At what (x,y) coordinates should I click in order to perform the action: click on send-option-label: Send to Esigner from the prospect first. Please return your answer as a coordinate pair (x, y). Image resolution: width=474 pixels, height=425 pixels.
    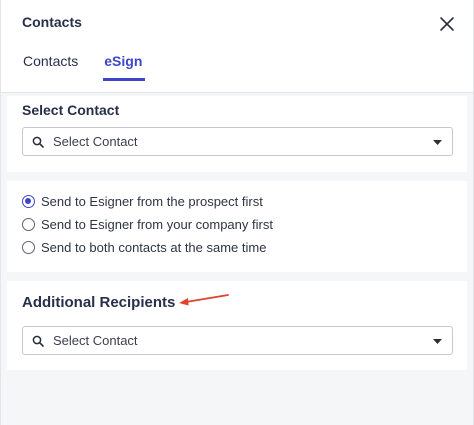
    Looking at the image, I should click on (152, 201).